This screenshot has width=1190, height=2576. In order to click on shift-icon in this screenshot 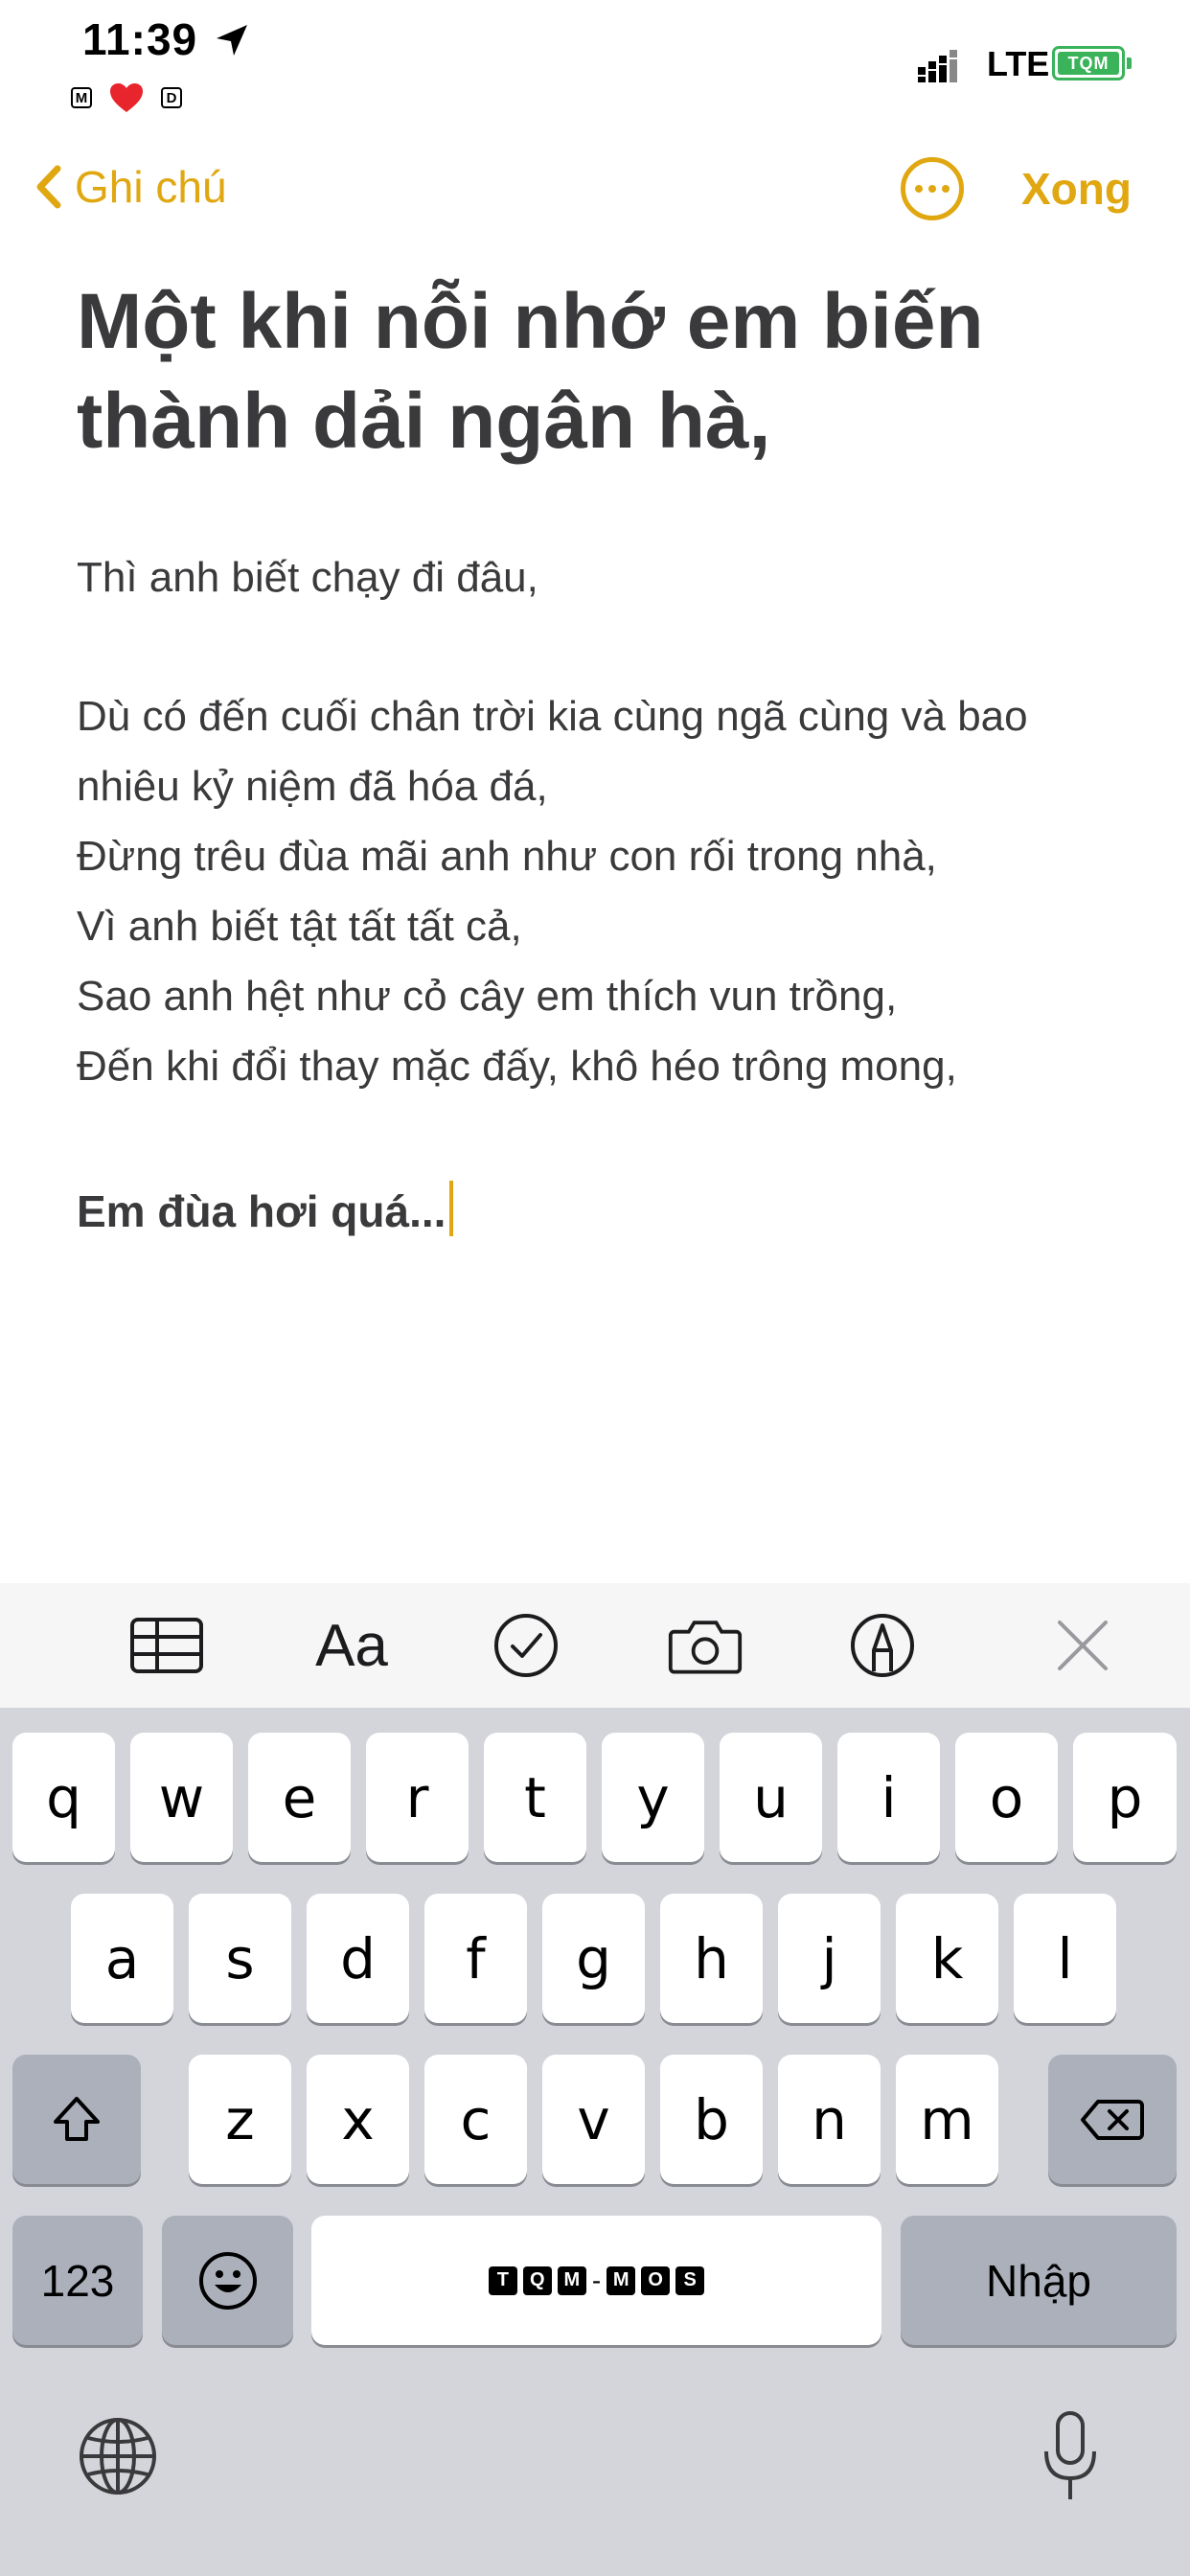, I will do `click(77, 2118)`.